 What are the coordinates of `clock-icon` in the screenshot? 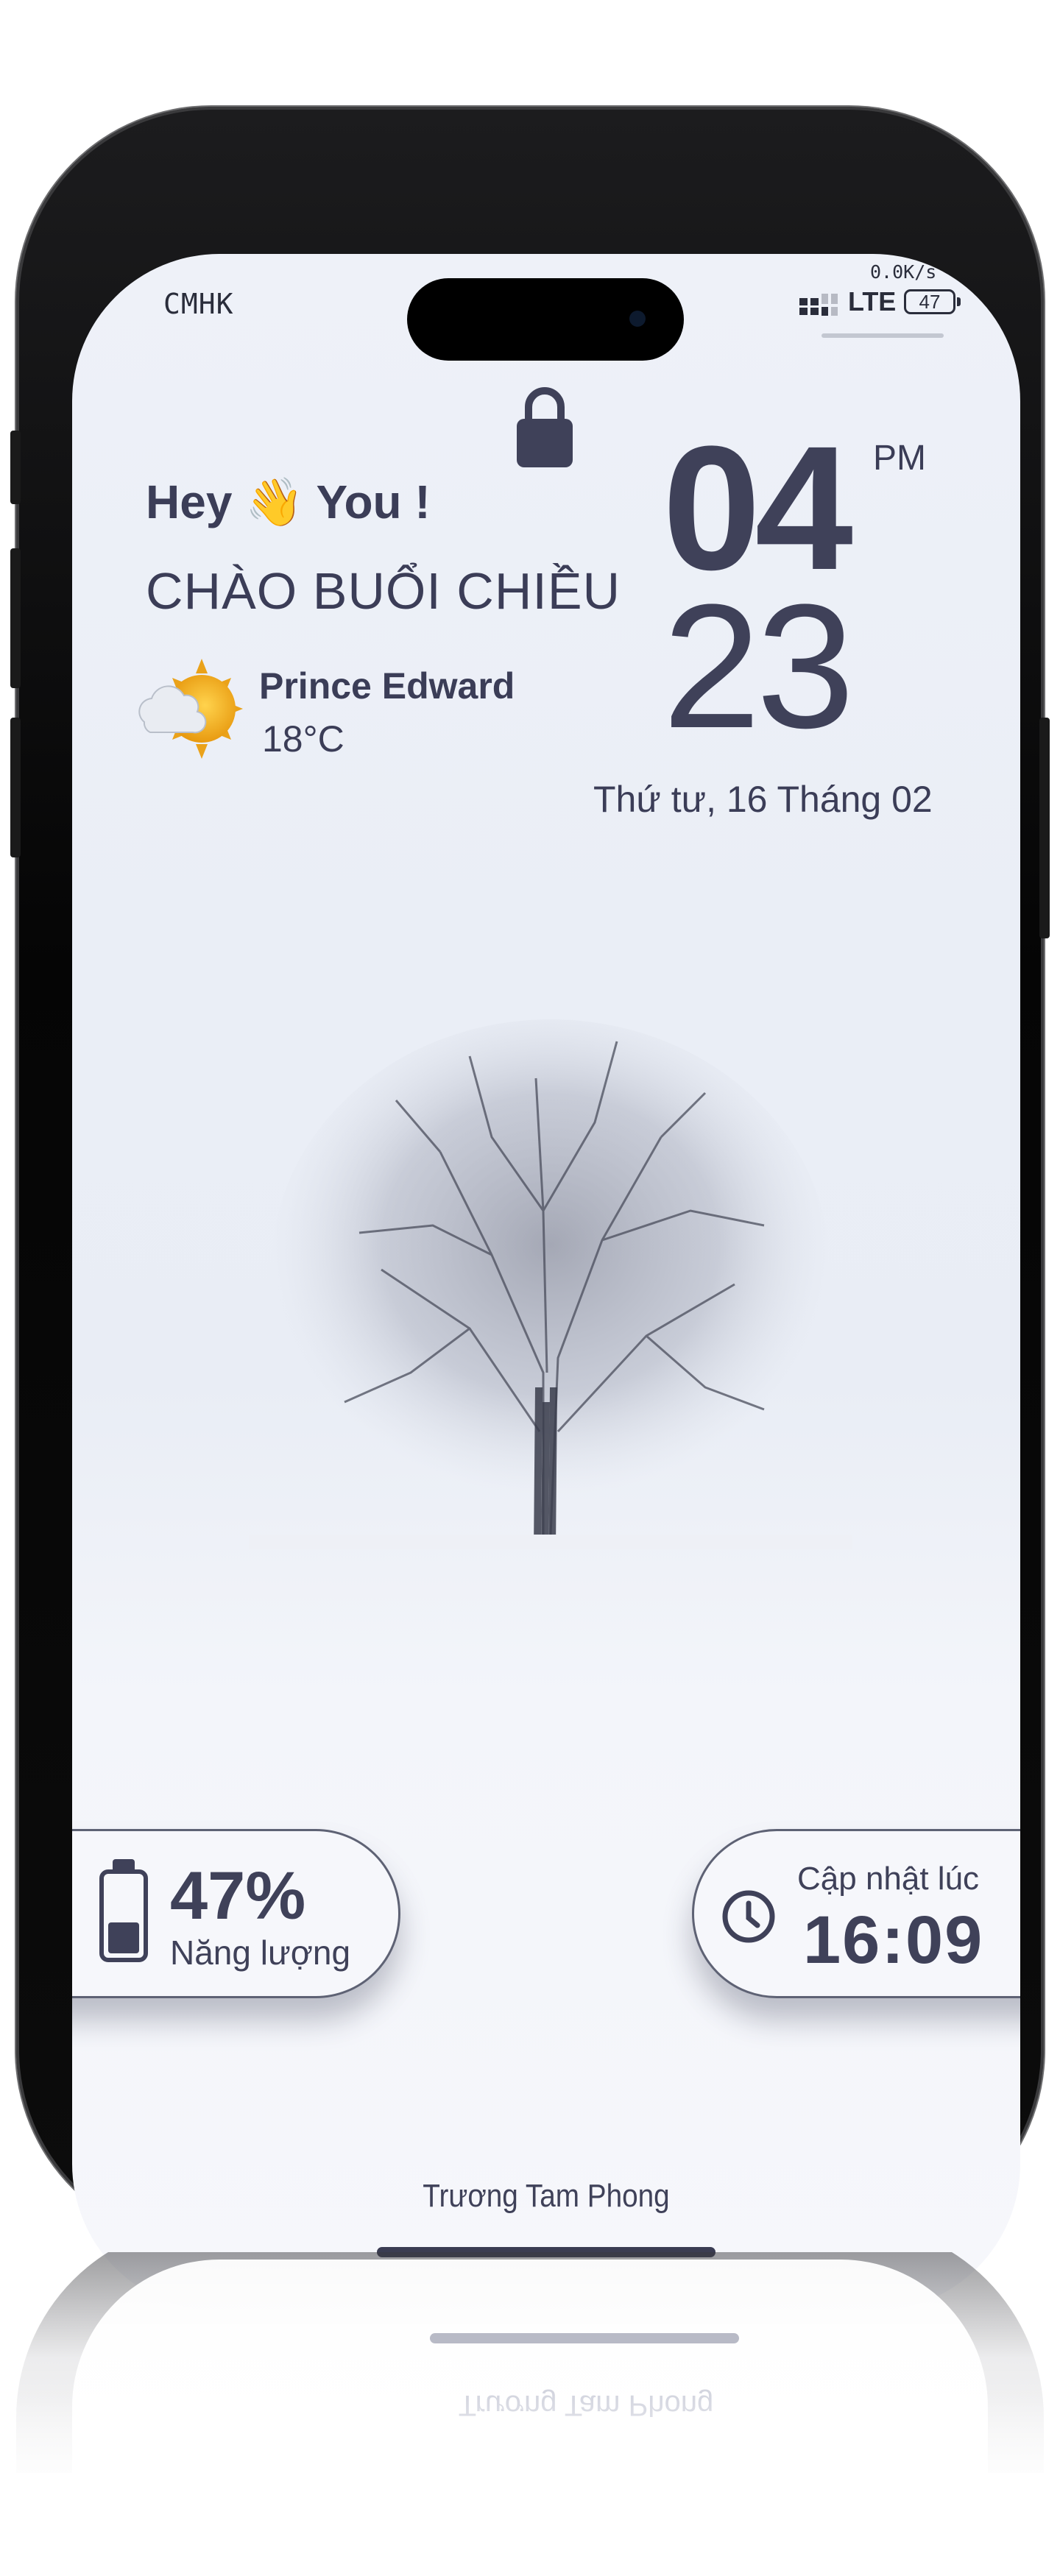 It's located at (748, 1916).